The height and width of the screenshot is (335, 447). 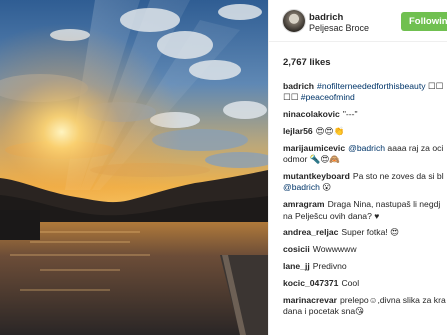 I want to click on comment-line: ninacolakovic "---", so click(x=365, y=114).